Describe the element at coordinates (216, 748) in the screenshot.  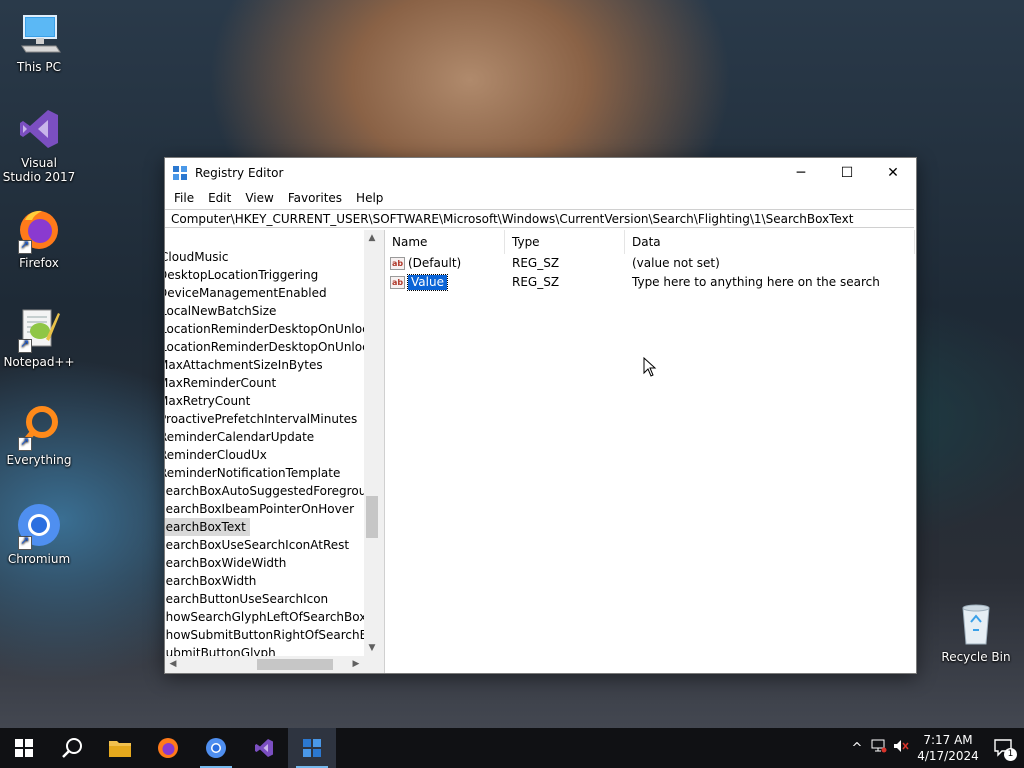
I see `taskbar-chromium` at that location.